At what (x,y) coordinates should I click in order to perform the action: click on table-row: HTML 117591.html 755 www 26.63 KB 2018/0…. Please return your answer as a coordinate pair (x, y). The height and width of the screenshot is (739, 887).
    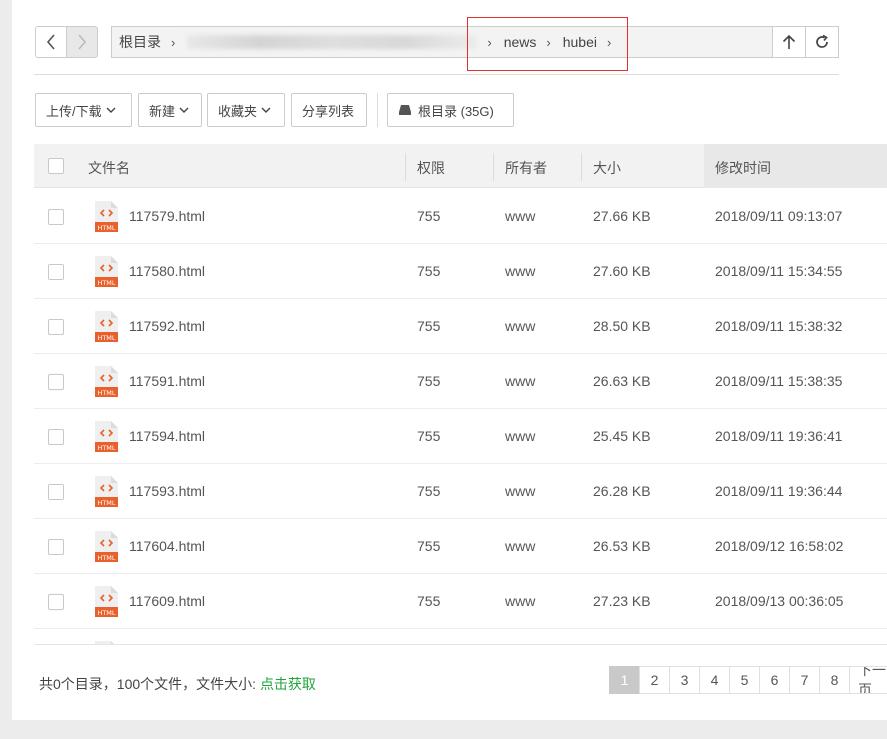
    Looking at the image, I should click on (460, 381).